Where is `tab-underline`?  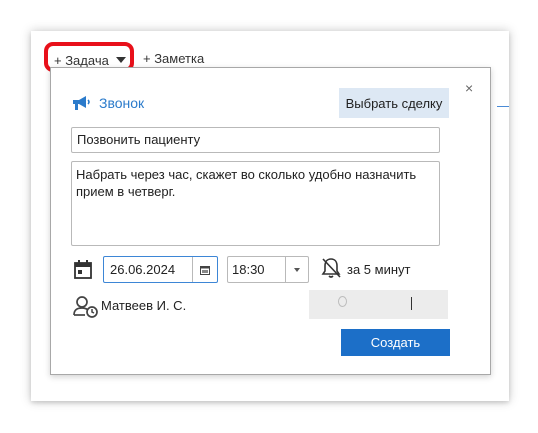
tab-underline is located at coordinates (503, 106).